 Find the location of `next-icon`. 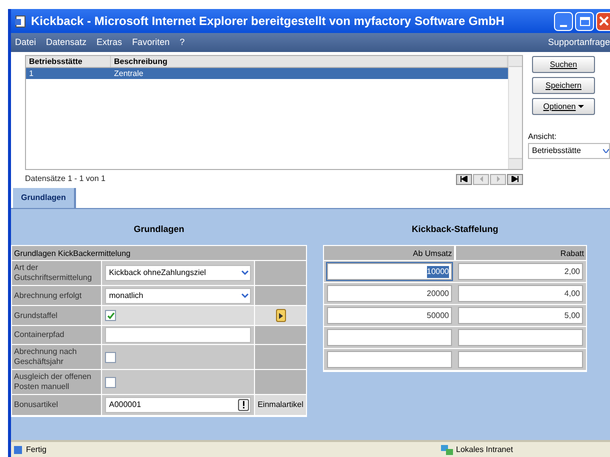

next-icon is located at coordinates (498, 179).